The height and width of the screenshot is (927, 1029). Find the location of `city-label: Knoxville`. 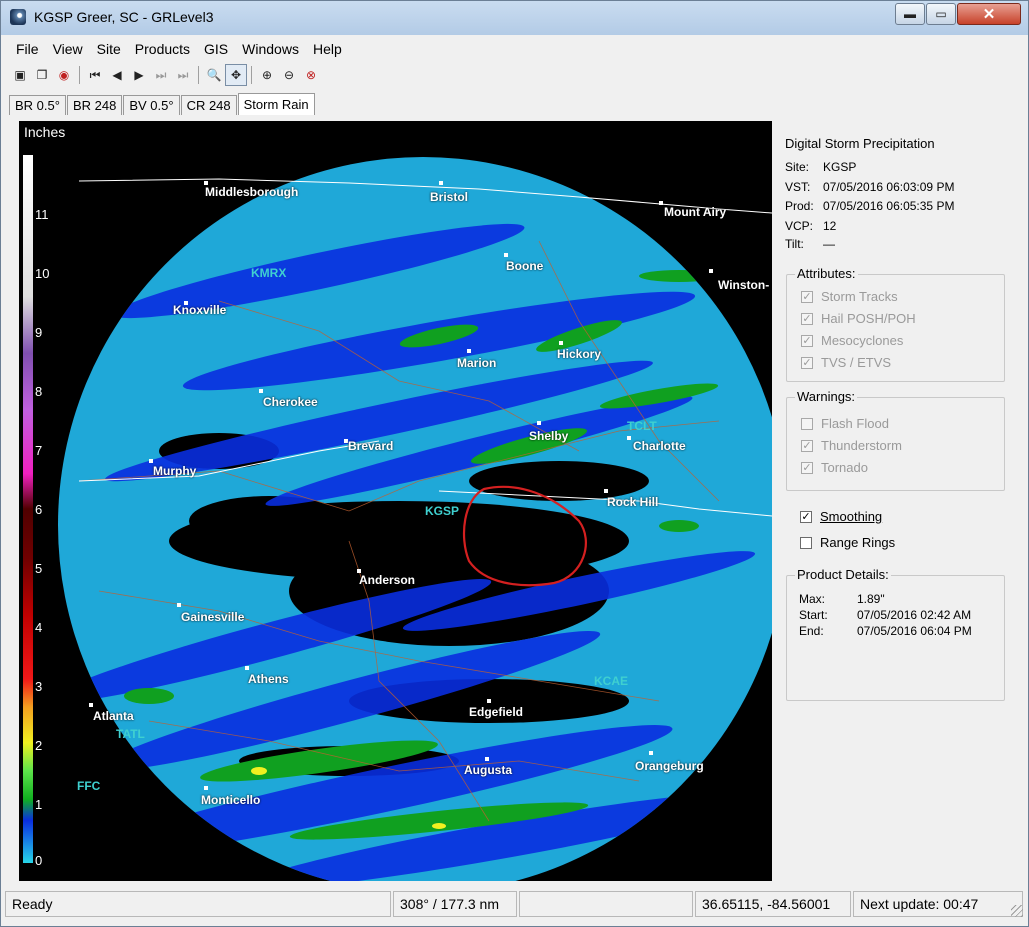

city-label: Knoxville is located at coordinates (200, 310).